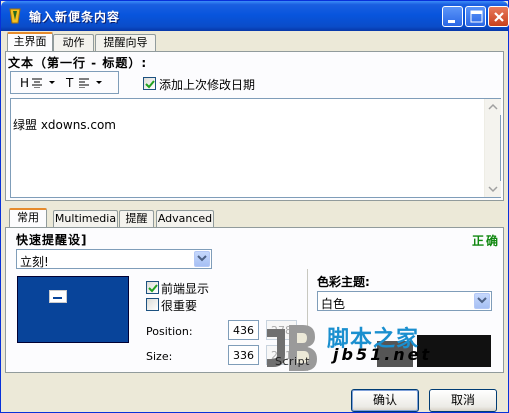 The image size is (509, 413). What do you see at coordinates (185, 218) in the screenshot?
I see `tab-advanced: Advanced` at bounding box center [185, 218].